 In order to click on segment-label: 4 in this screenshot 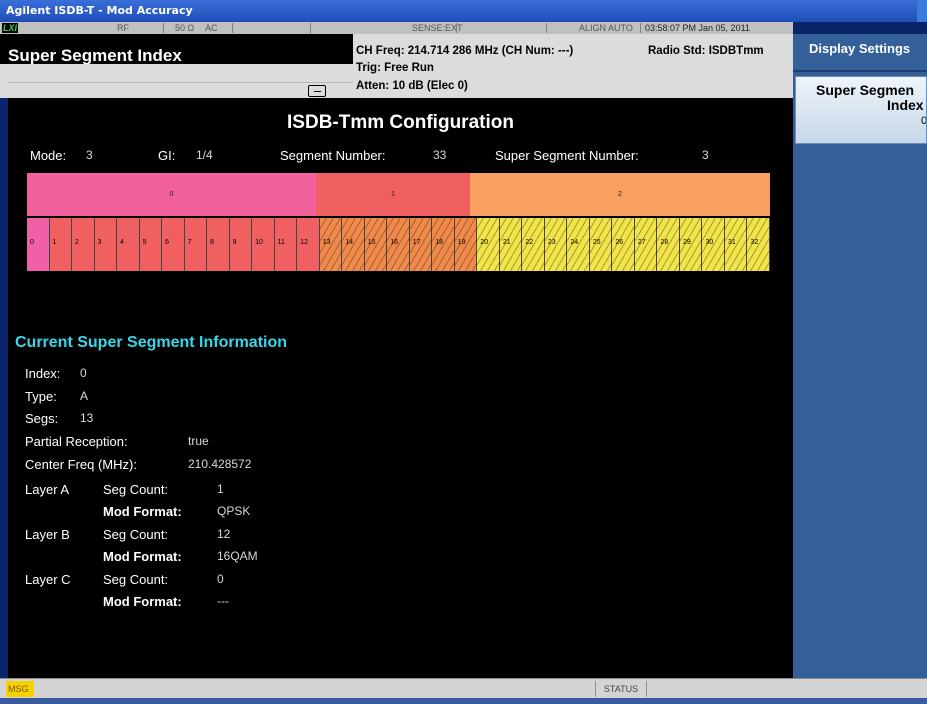, I will do `click(122, 242)`.